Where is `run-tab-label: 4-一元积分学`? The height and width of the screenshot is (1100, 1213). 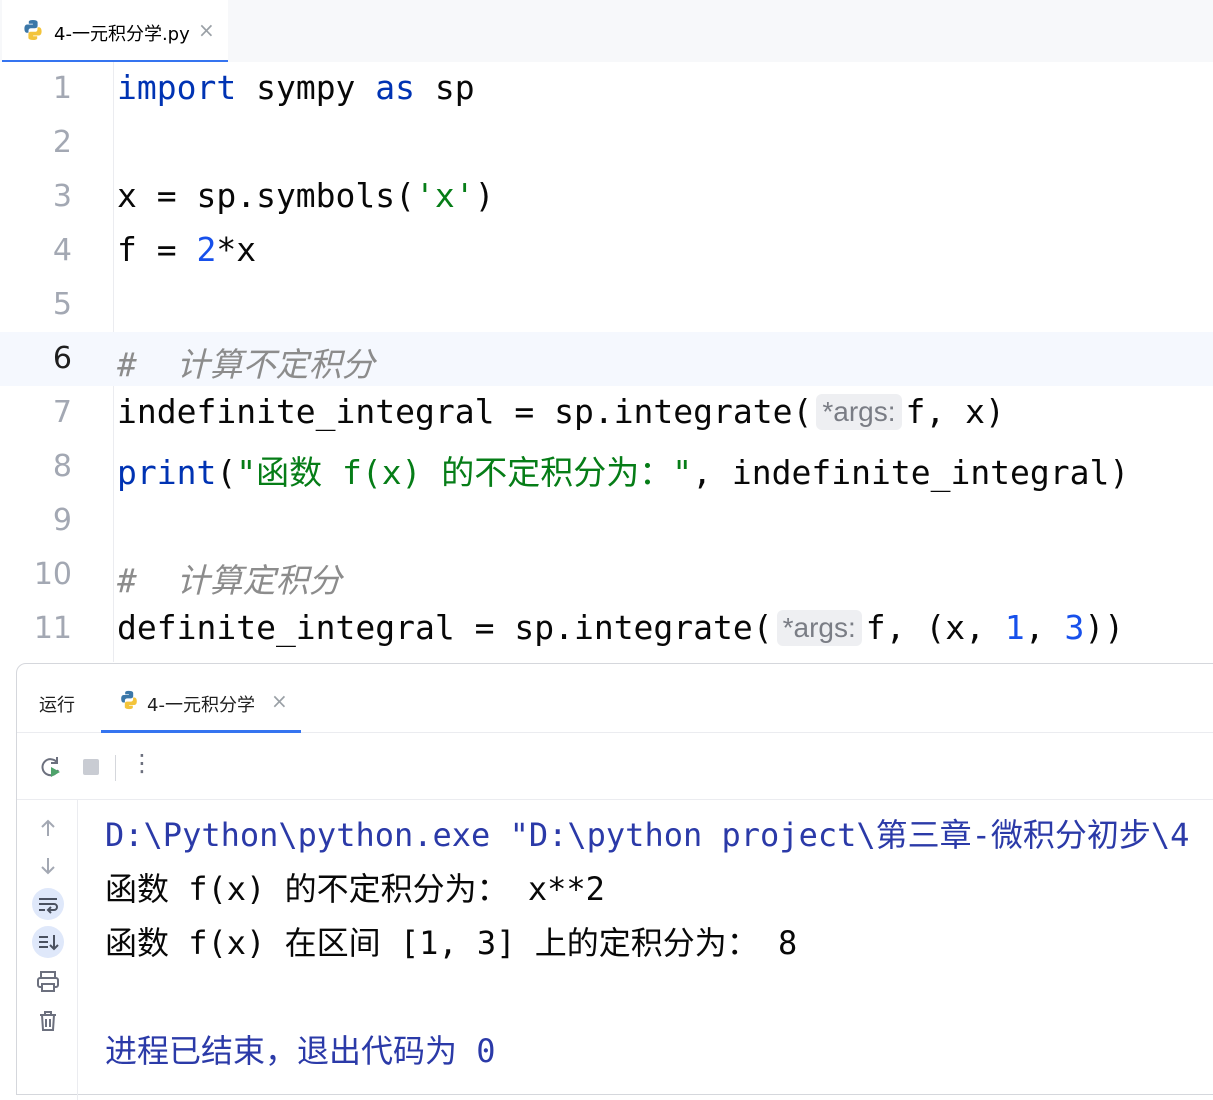 run-tab-label: 4-一元积分学 is located at coordinates (201, 705).